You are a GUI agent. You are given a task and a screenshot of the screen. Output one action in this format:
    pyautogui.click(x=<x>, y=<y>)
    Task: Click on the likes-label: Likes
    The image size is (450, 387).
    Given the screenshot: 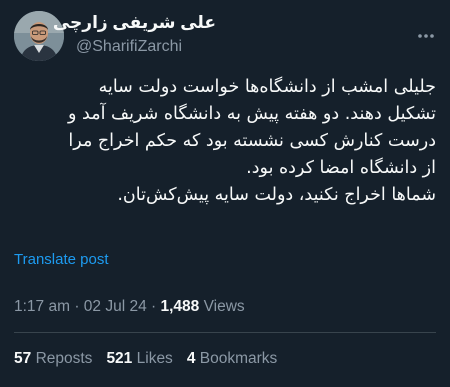 What is the action you would take?
    pyautogui.click(x=154, y=358)
    